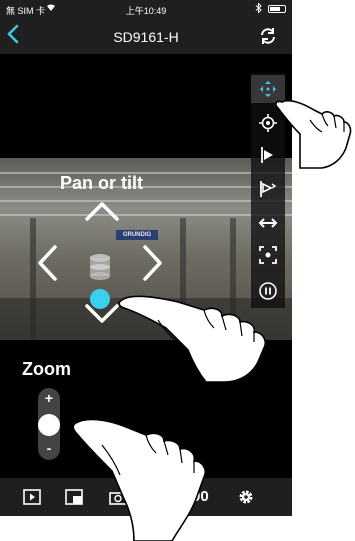  I want to click on horizontal-arrows-icon, so click(268, 223).